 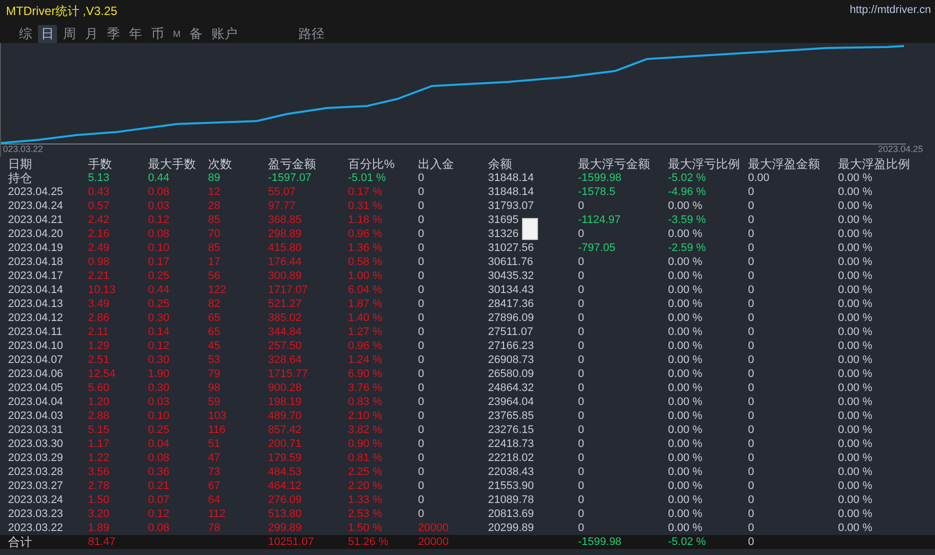 I want to click on table-cell: 2.51, so click(x=99, y=360).